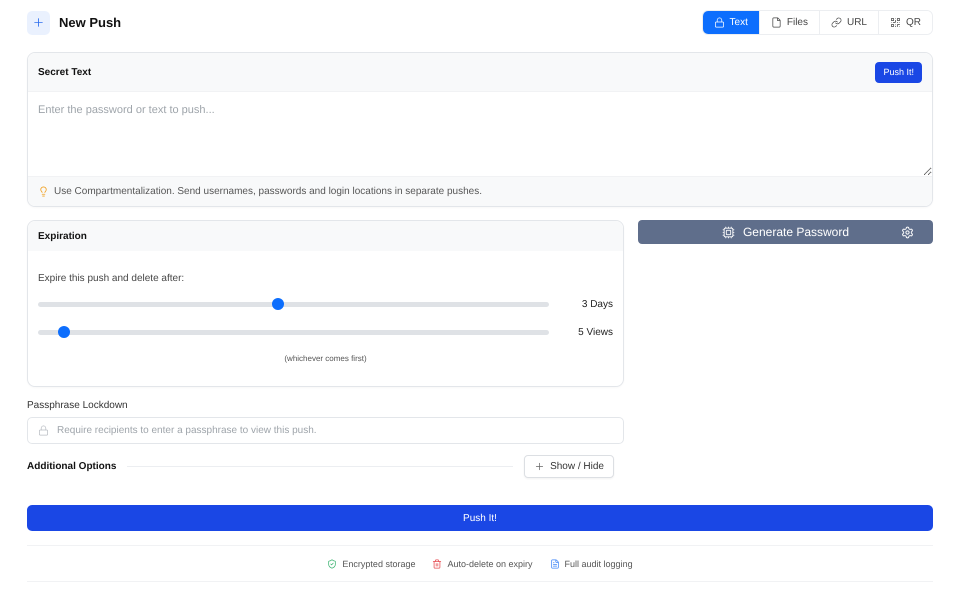 The height and width of the screenshot is (600, 960). What do you see at coordinates (895, 22) in the screenshot?
I see `qr-code-icon` at bounding box center [895, 22].